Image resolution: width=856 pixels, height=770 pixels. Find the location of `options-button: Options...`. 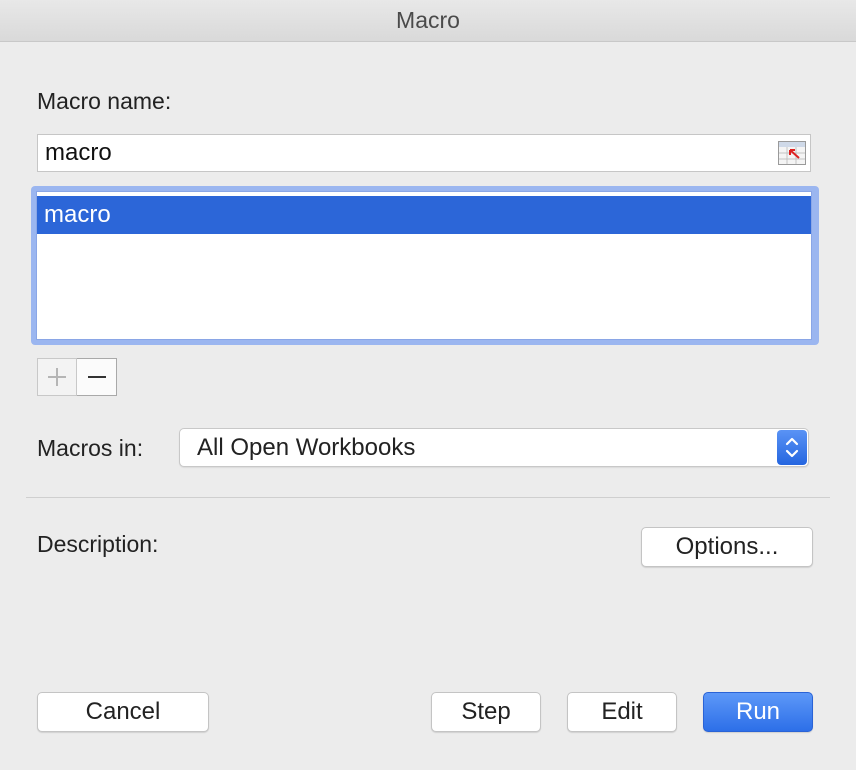

options-button: Options... is located at coordinates (727, 547).